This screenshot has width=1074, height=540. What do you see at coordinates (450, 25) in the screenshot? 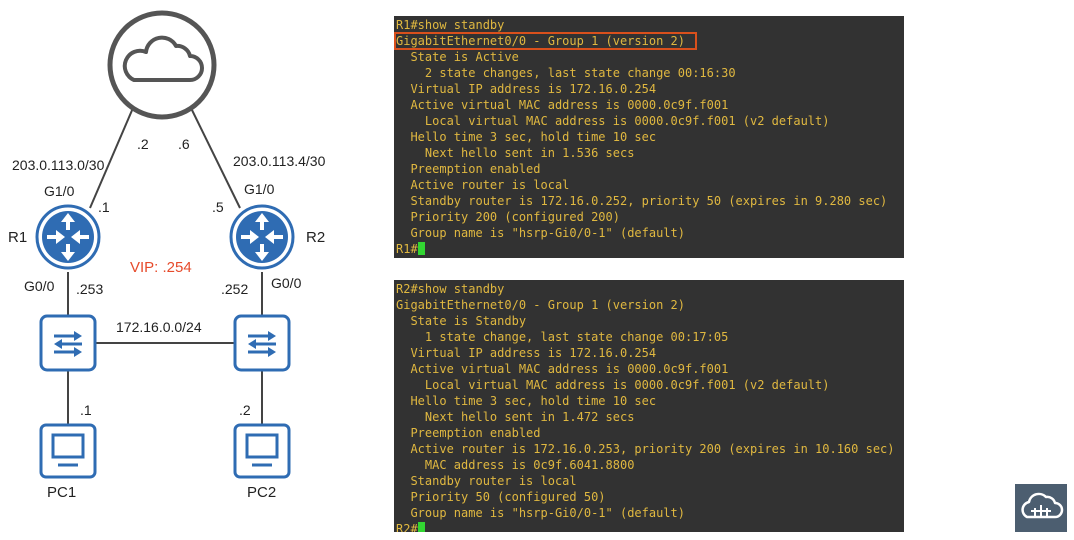
I see `terminal-line: R1#show standby` at bounding box center [450, 25].